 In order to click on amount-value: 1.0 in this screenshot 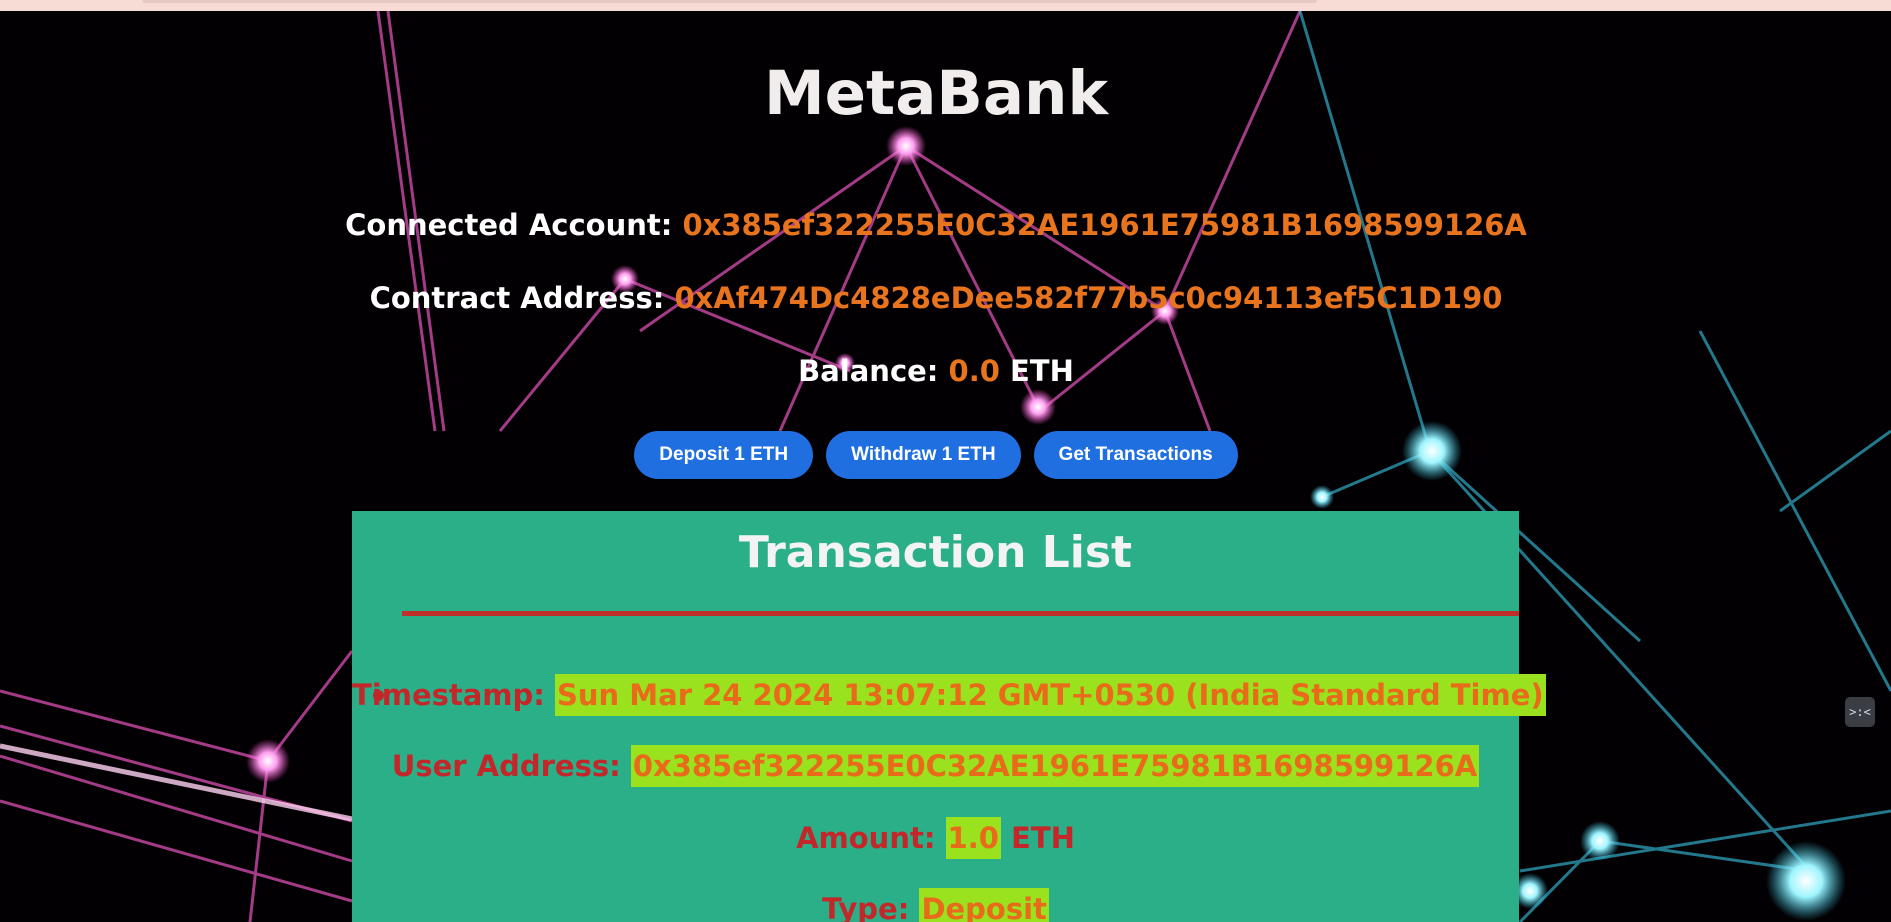, I will do `click(973, 838)`.